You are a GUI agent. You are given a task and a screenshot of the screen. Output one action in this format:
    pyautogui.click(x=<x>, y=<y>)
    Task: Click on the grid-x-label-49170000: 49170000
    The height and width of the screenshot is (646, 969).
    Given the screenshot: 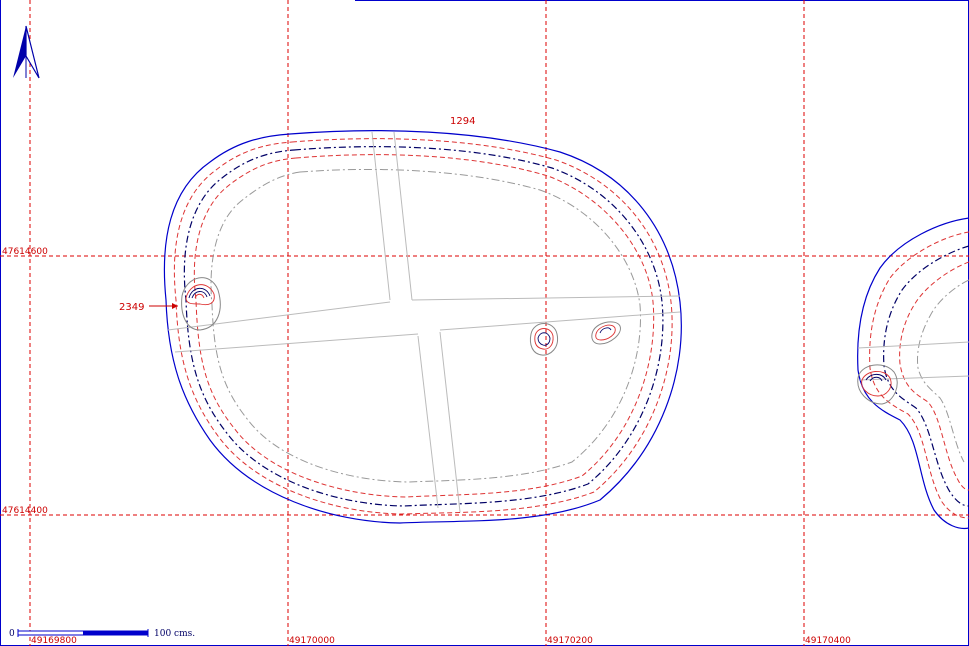 What is the action you would take?
    pyautogui.click(x=312, y=641)
    